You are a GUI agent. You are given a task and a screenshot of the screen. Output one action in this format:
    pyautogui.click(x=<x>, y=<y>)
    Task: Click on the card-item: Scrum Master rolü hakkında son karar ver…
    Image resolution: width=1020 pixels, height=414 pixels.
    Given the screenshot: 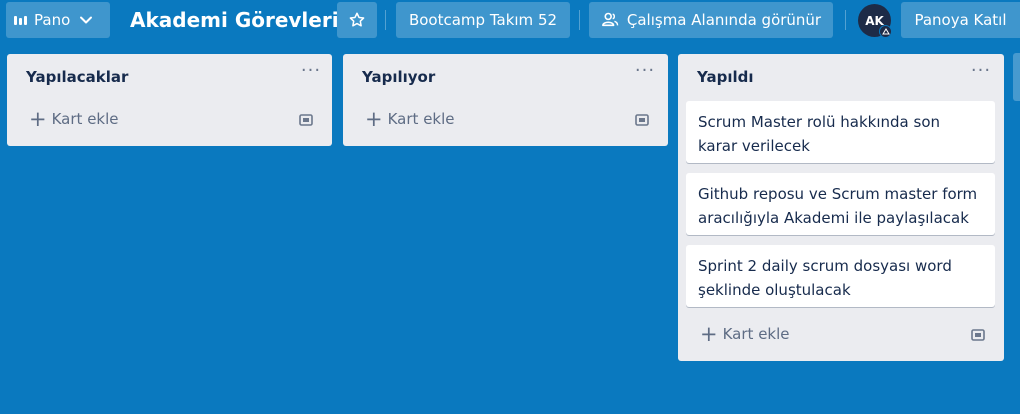 What is the action you would take?
    pyautogui.click(x=840, y=132)
    